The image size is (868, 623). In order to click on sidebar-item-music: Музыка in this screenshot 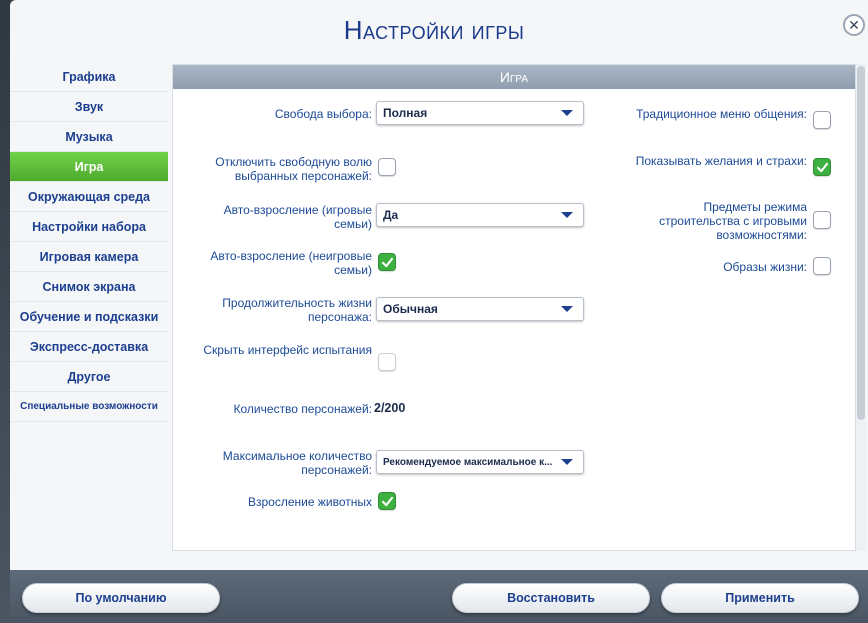, I will do `click(89, 137)`.